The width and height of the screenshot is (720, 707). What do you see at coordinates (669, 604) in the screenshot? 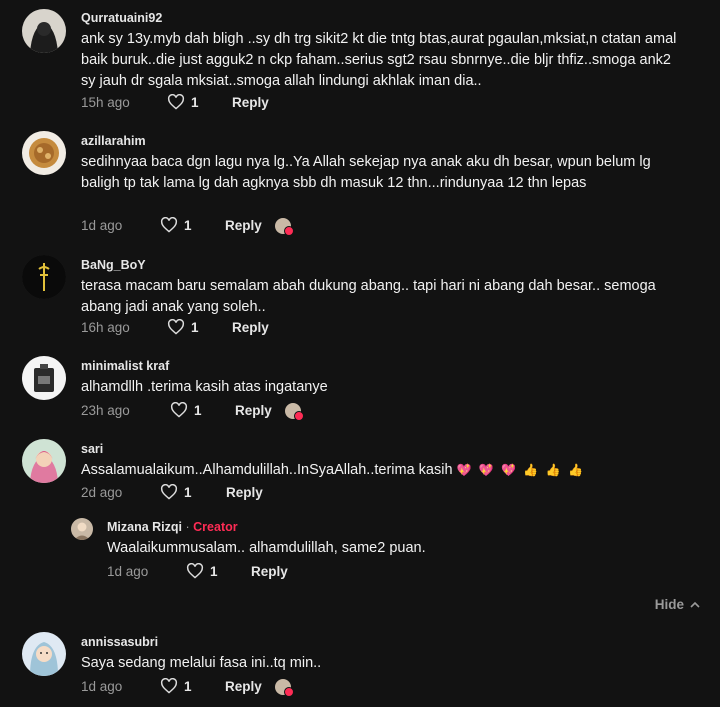
I see `hide-label: Hide` at bounding box center [669, 604].